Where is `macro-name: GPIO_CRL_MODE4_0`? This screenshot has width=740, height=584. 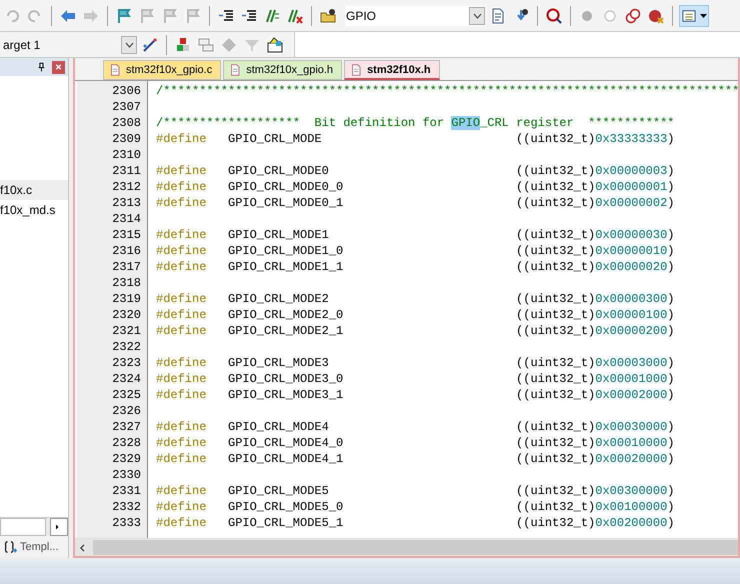 macro-name: GPIO_CRL_MODE4_0 is located at coordinates (286, 444).